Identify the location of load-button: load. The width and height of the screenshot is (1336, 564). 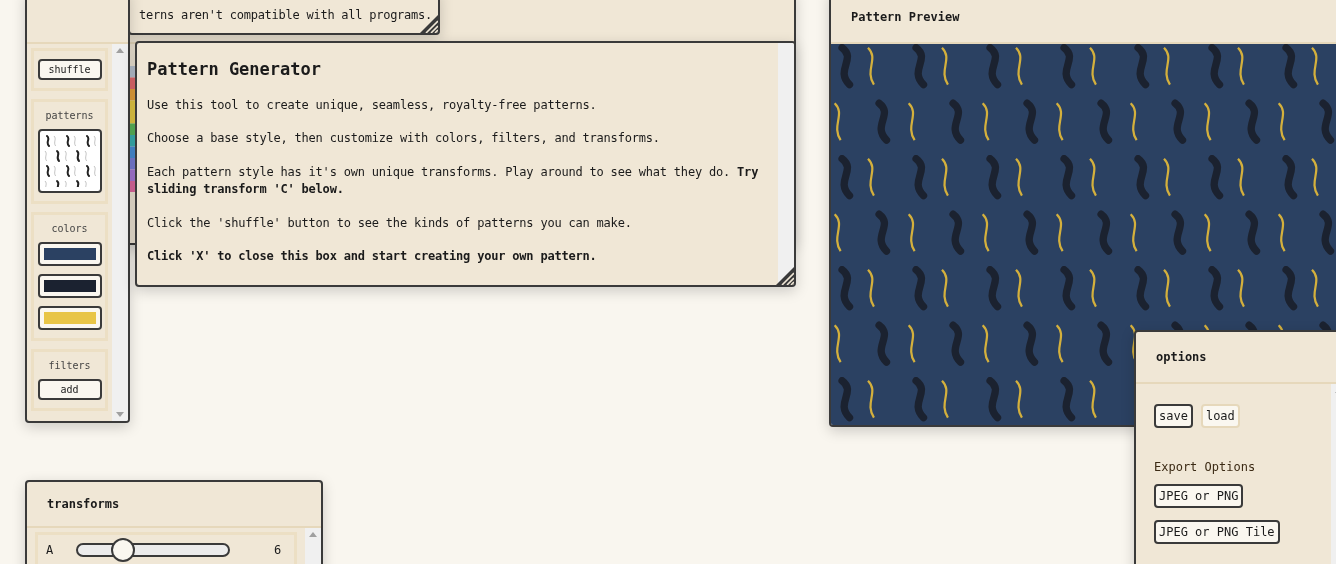
(1220, 416).